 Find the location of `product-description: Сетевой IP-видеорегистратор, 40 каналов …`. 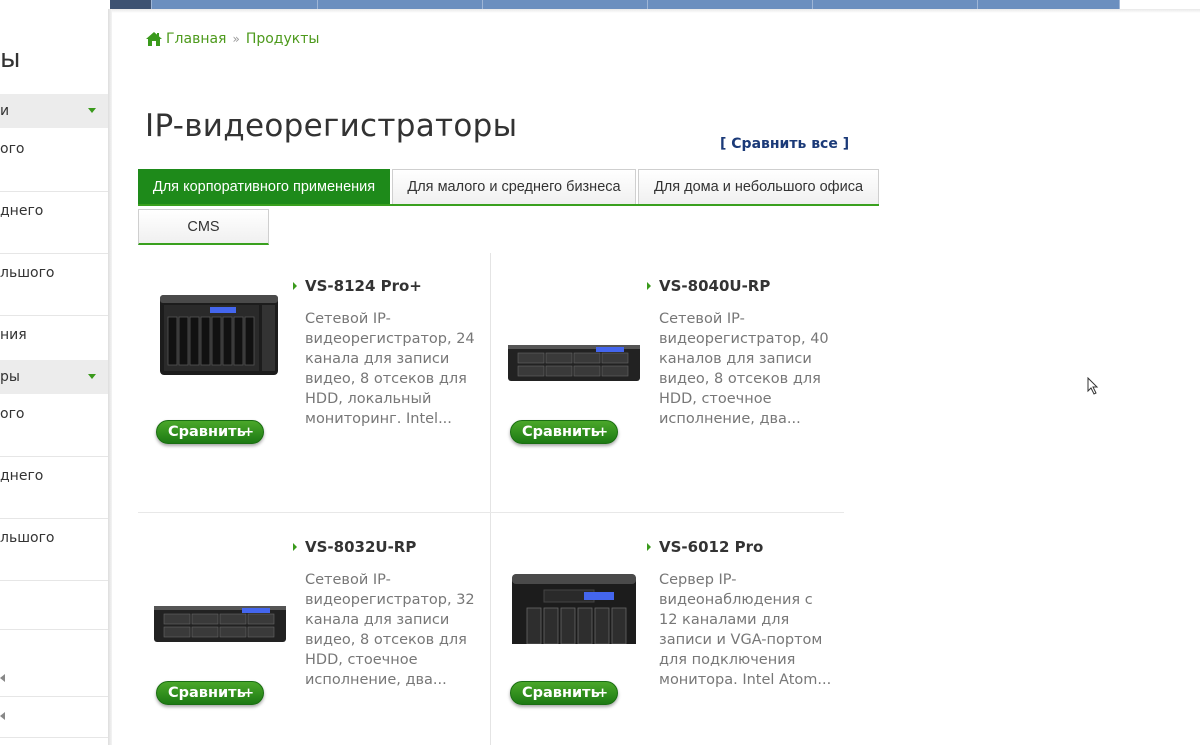

product-description: Сетевой IP-видеорегистратор, 40 каналов … is located at coordinates (744, 369).